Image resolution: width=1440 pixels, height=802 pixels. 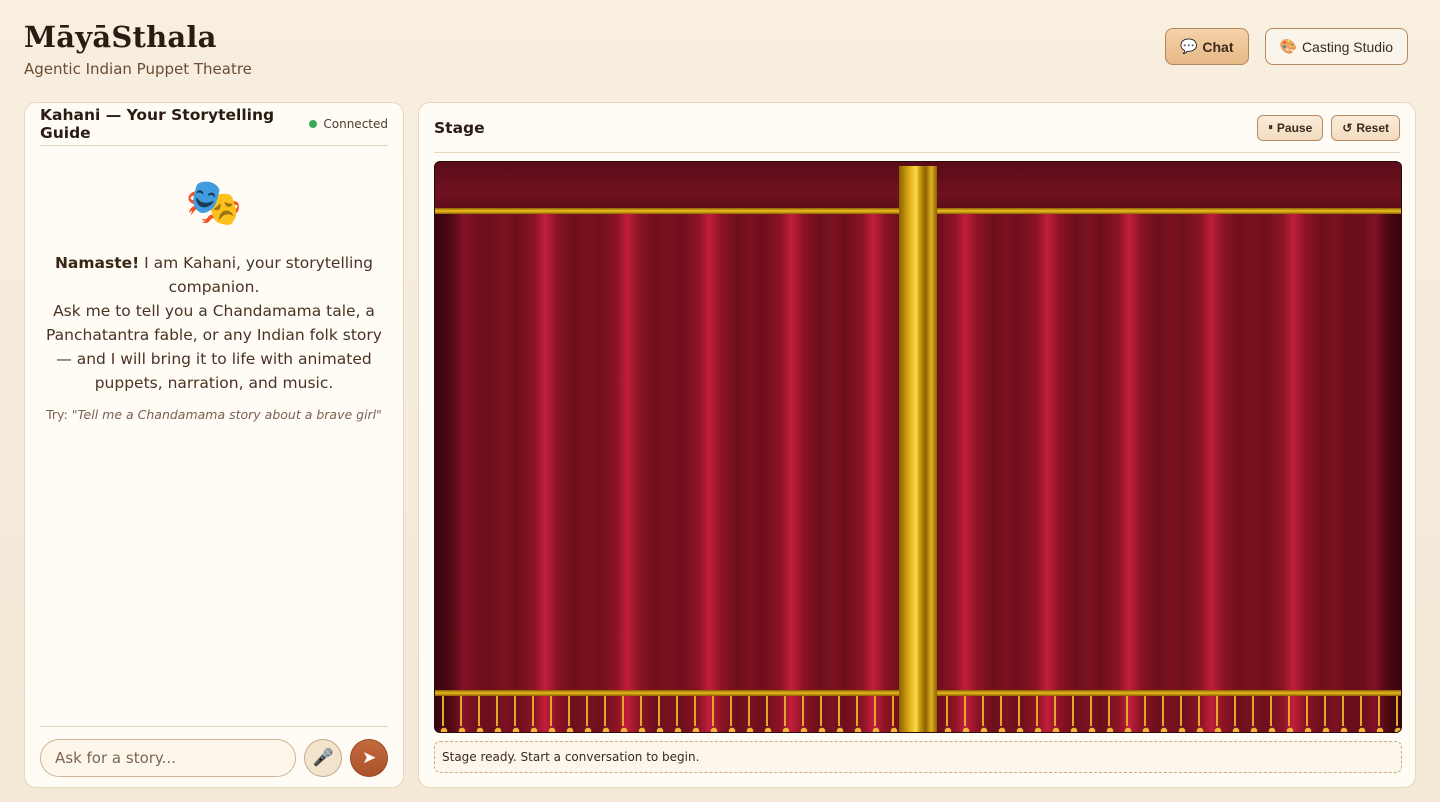 I want to click on connection-status: Connected, so click(x=348, y=124).